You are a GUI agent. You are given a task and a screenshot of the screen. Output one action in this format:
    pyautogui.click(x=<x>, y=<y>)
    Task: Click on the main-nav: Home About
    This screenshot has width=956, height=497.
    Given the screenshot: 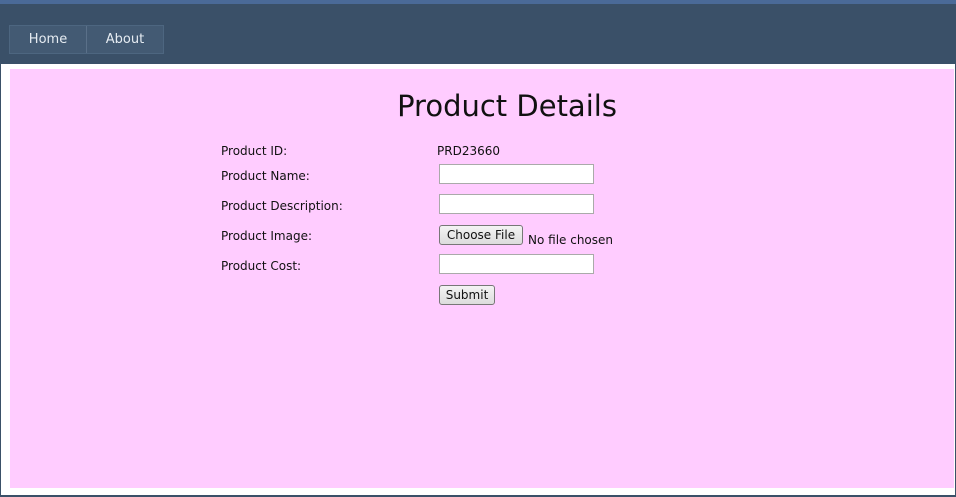 What is the action you would take?
    pyautogui.click(x=86, y=39)
    